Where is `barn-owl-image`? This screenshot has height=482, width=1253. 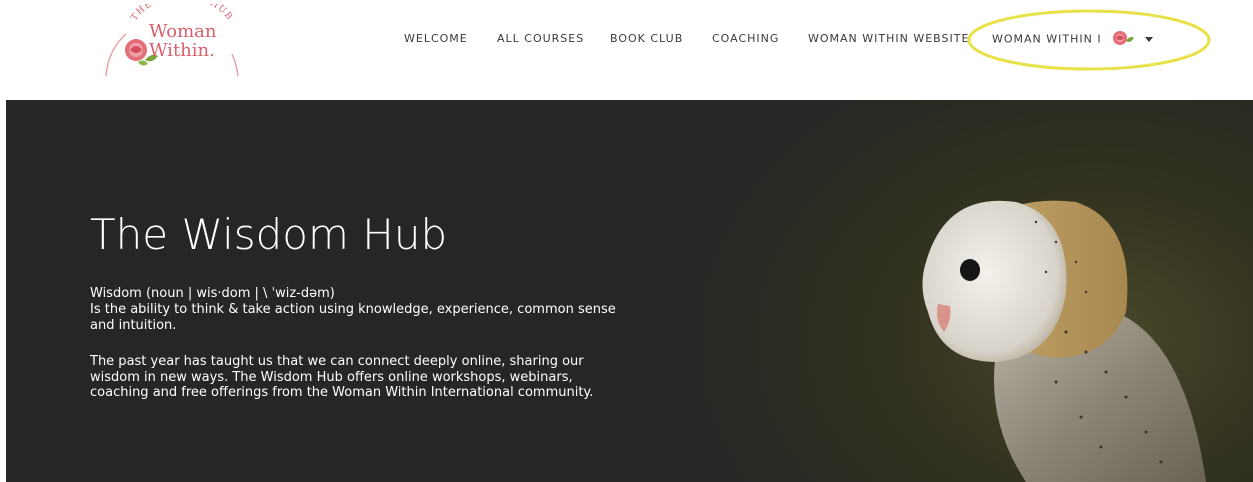
barn-owl-image is located at coordinates (1064, 341).